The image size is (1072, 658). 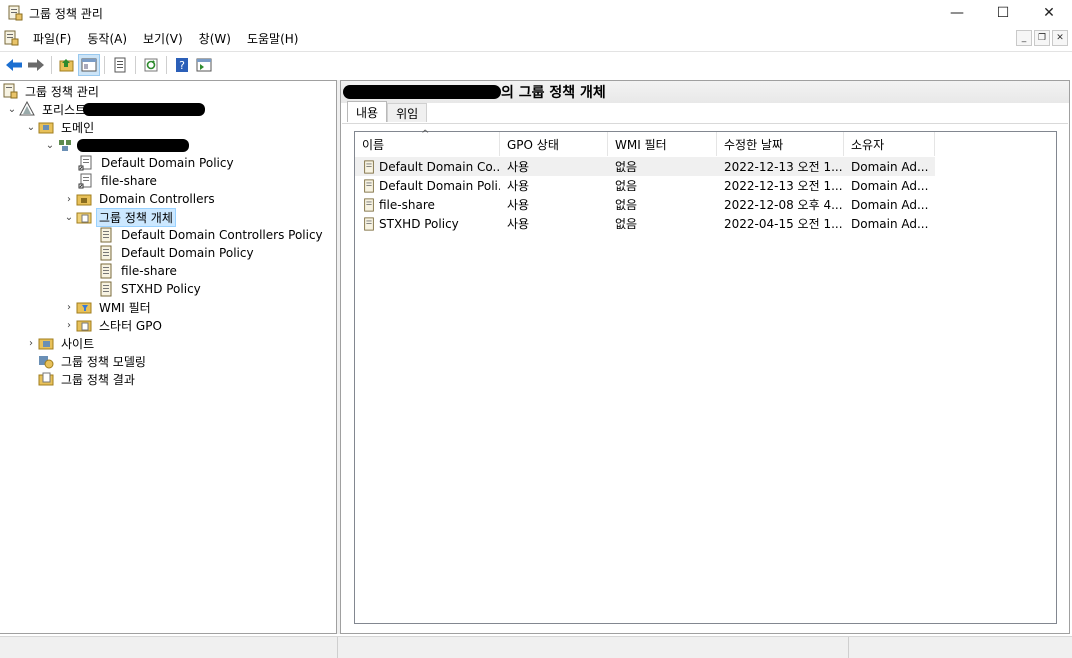 What do you see at coordinates (52, 38) in the screenshot?
I see `menu-file: 파일(F)` at bounding box center [52, 38].